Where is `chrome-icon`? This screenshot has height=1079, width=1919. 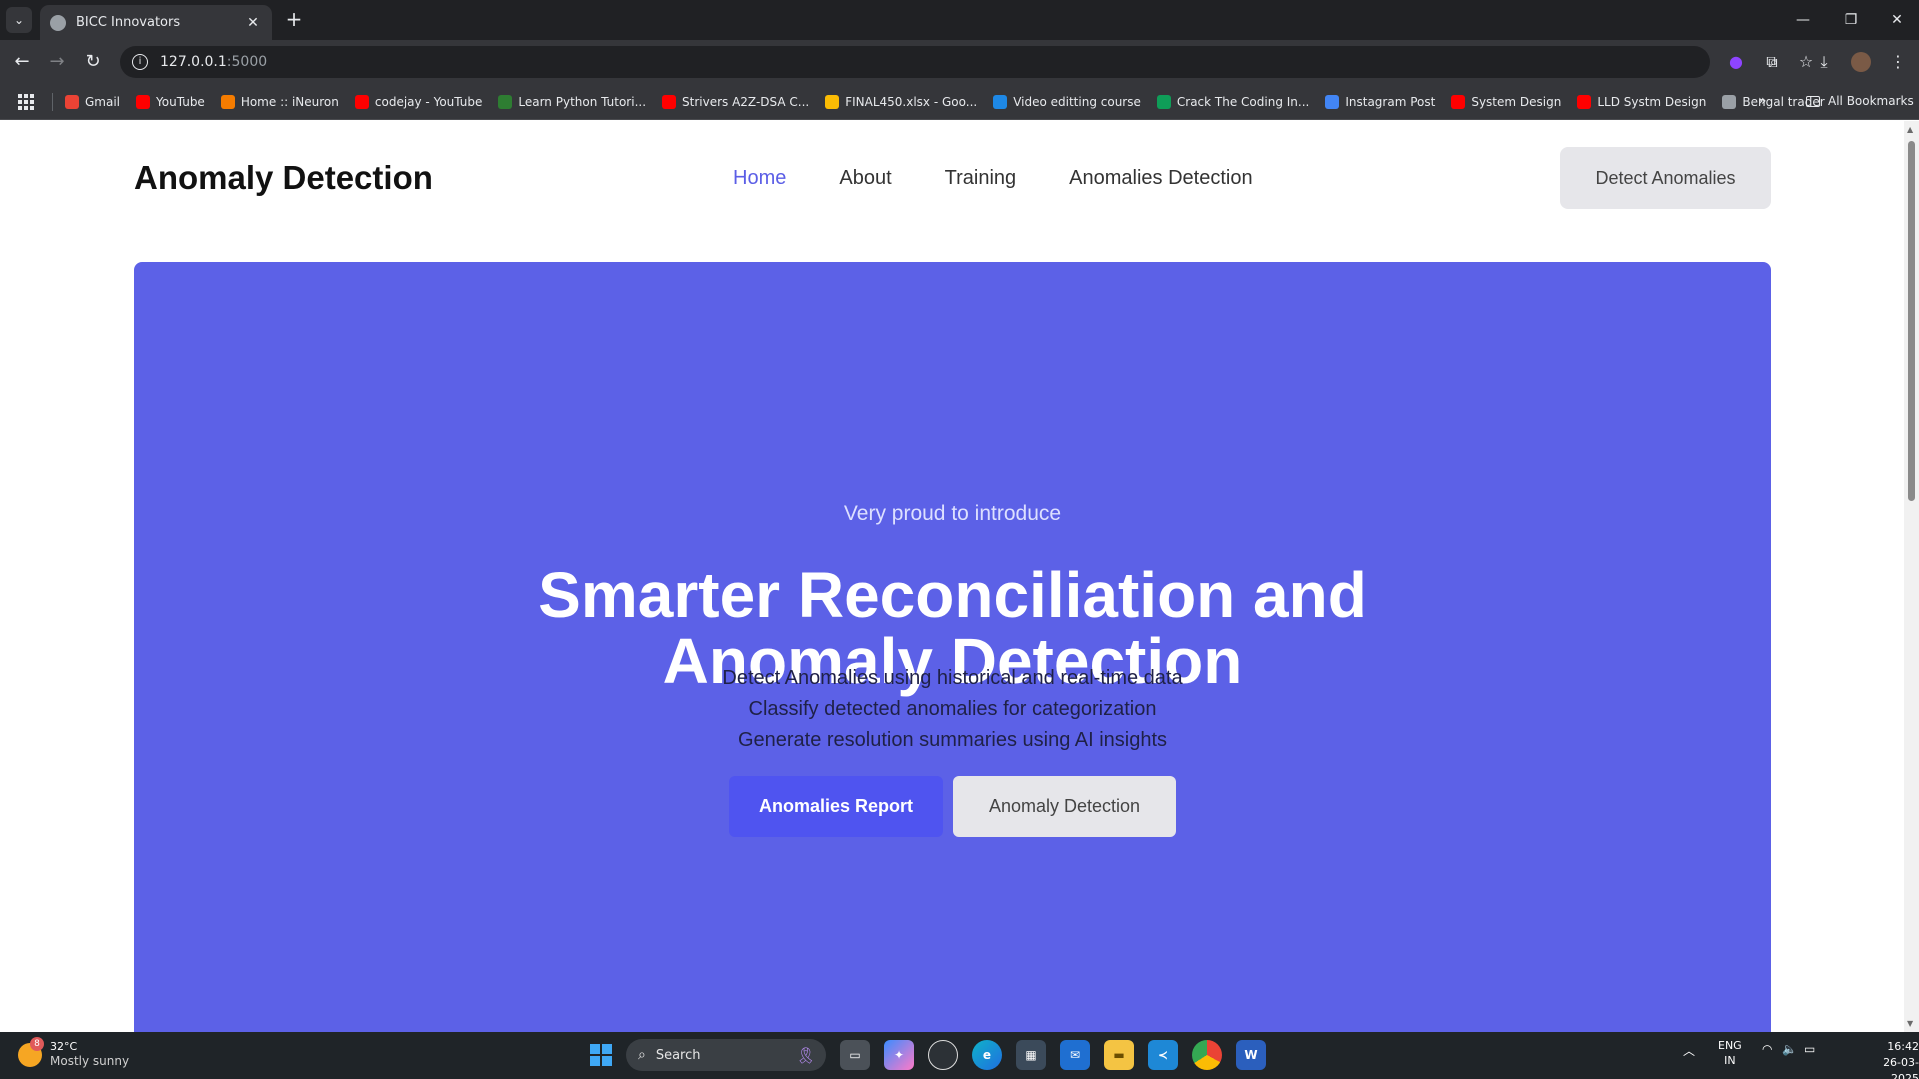 chrome-icon is located at coordinates (1207, 1055).